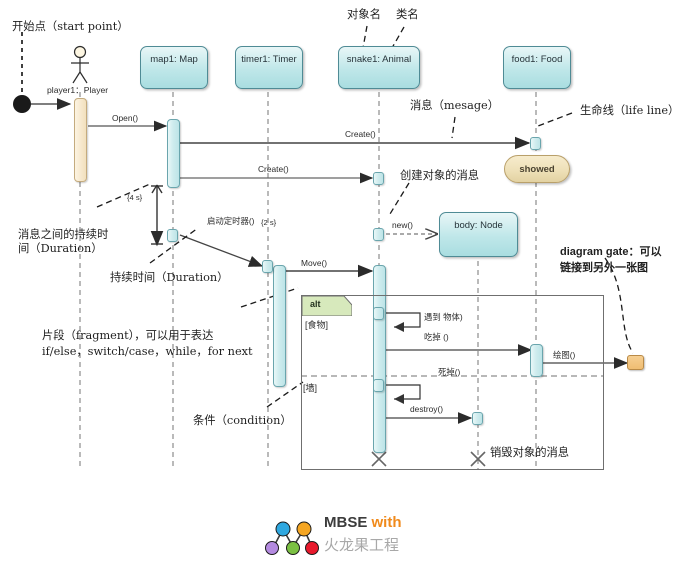 The height and width of the screenshot is (570, 694). I want to click on arrow-start-timer, so click(221, 250).